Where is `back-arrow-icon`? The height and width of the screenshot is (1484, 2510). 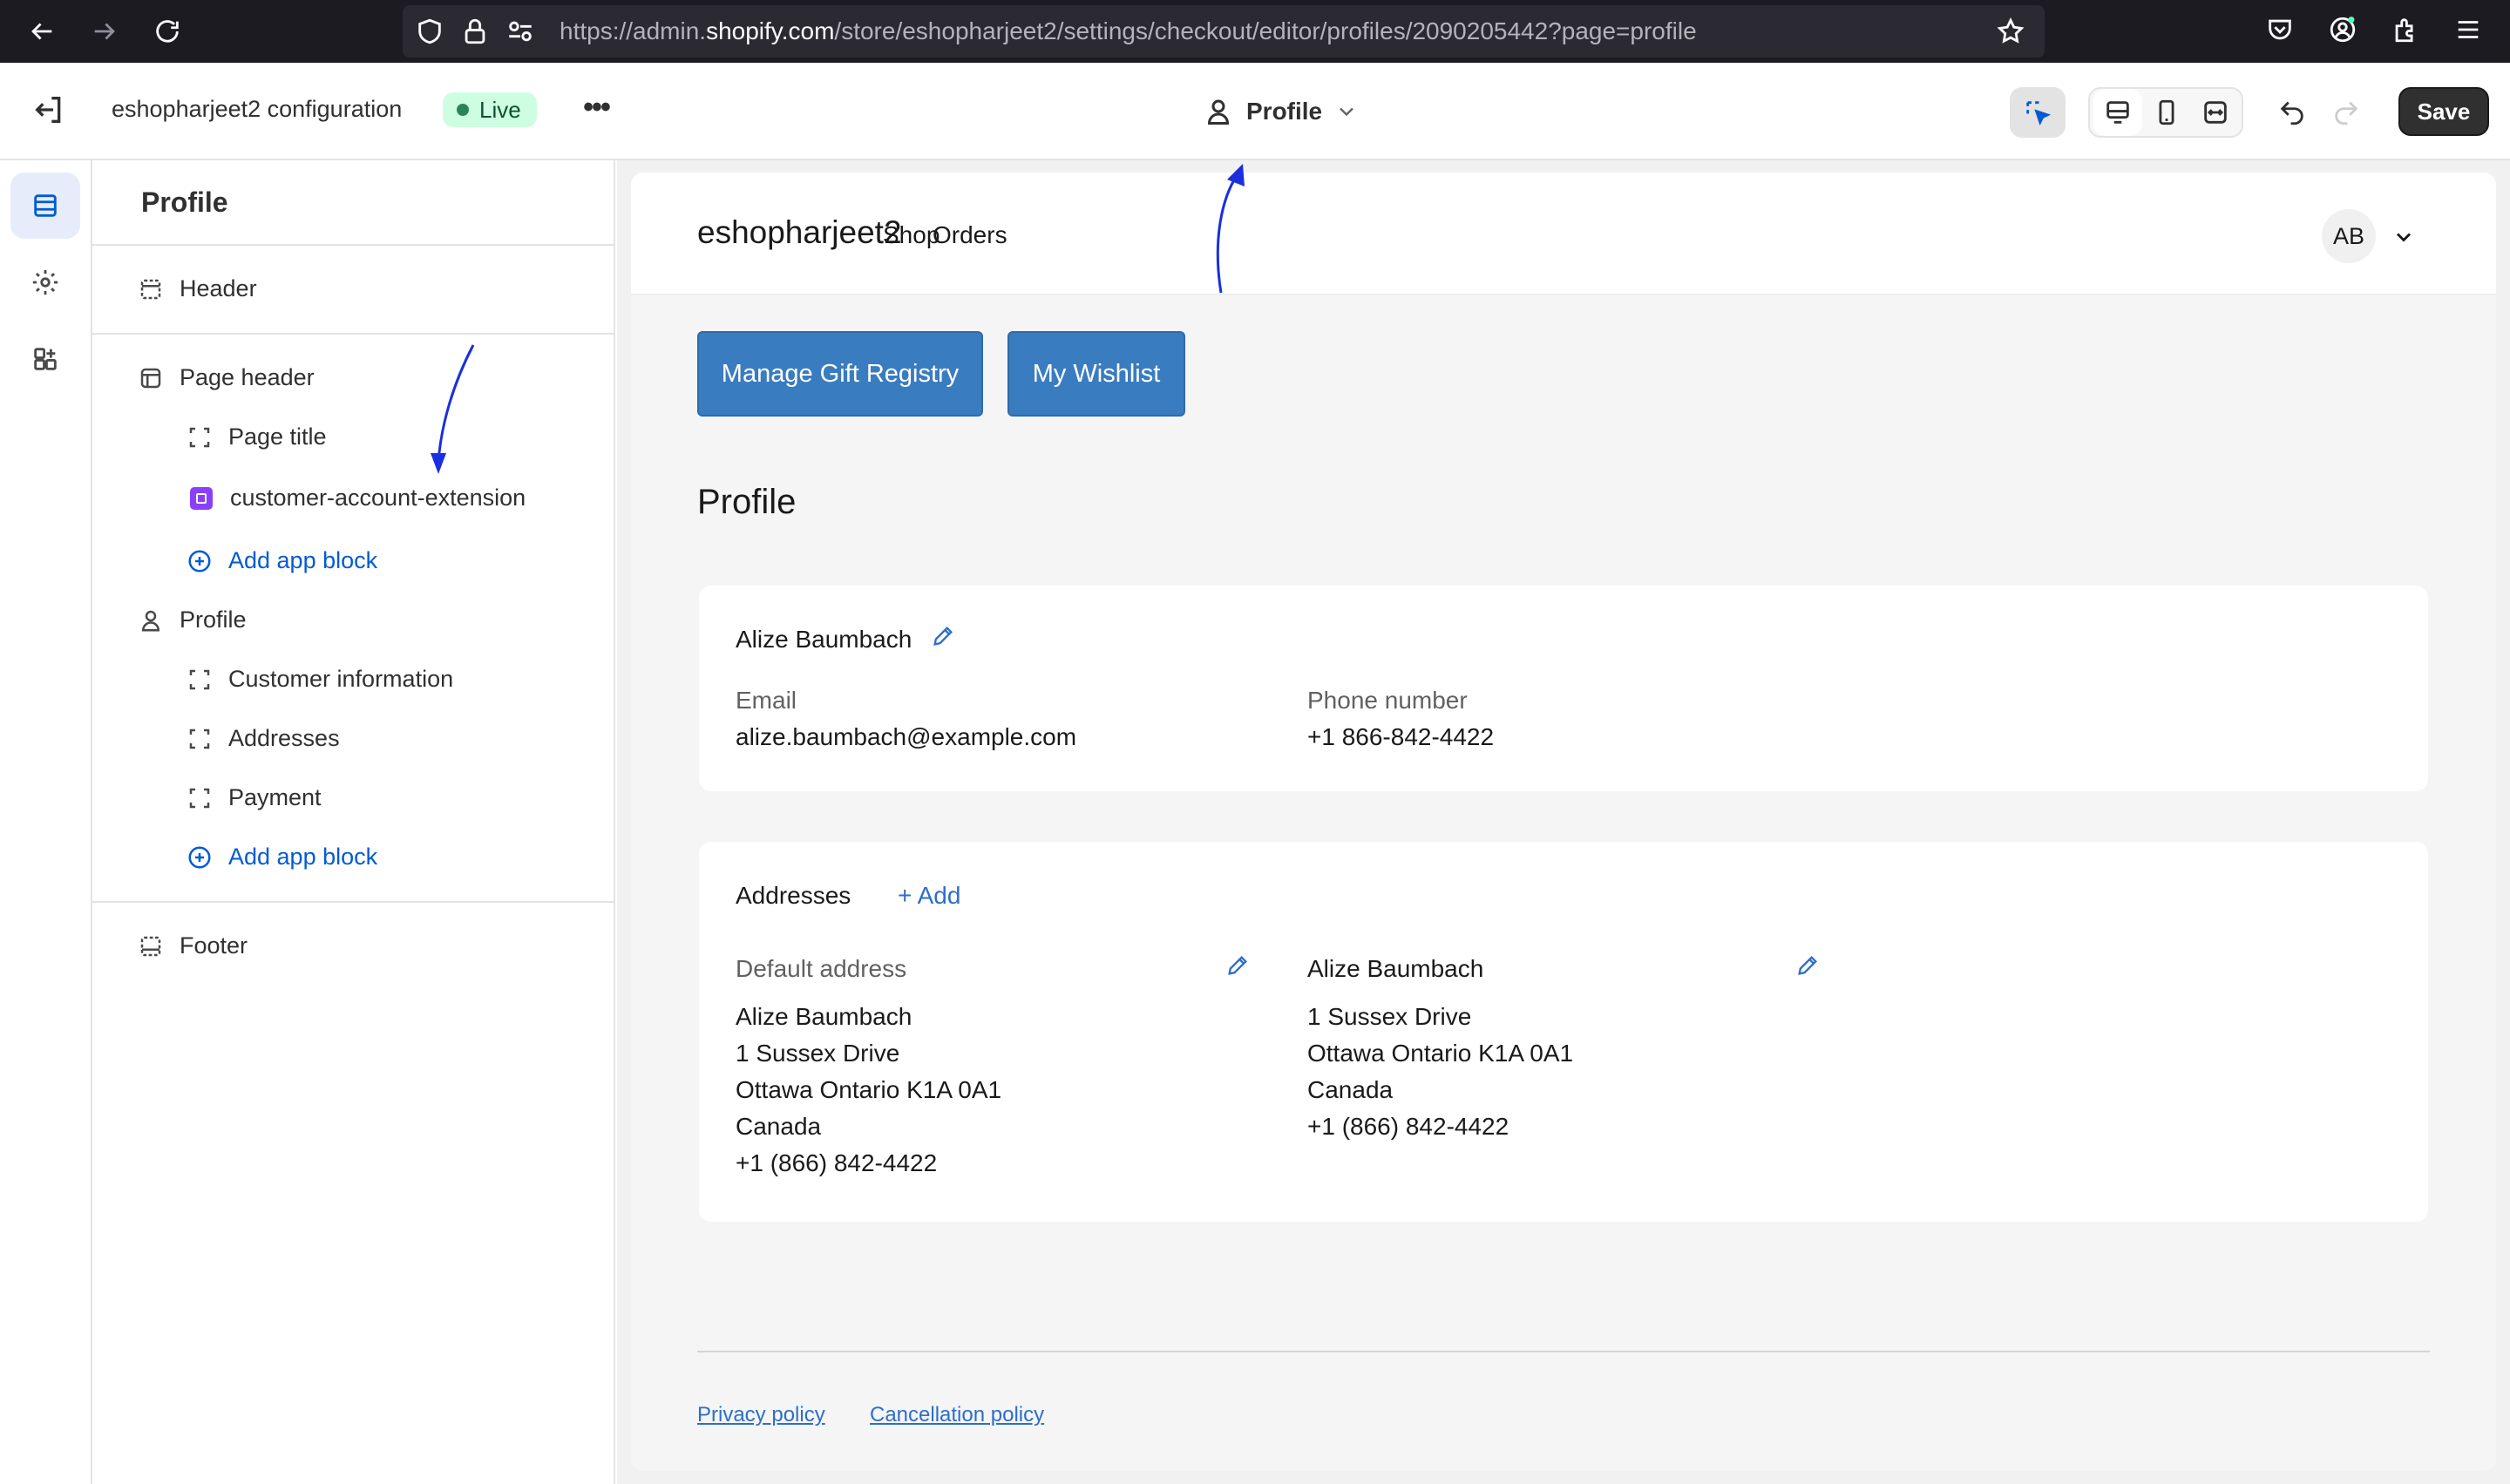
back-arrow-icon is located at coordinates (42, 31).